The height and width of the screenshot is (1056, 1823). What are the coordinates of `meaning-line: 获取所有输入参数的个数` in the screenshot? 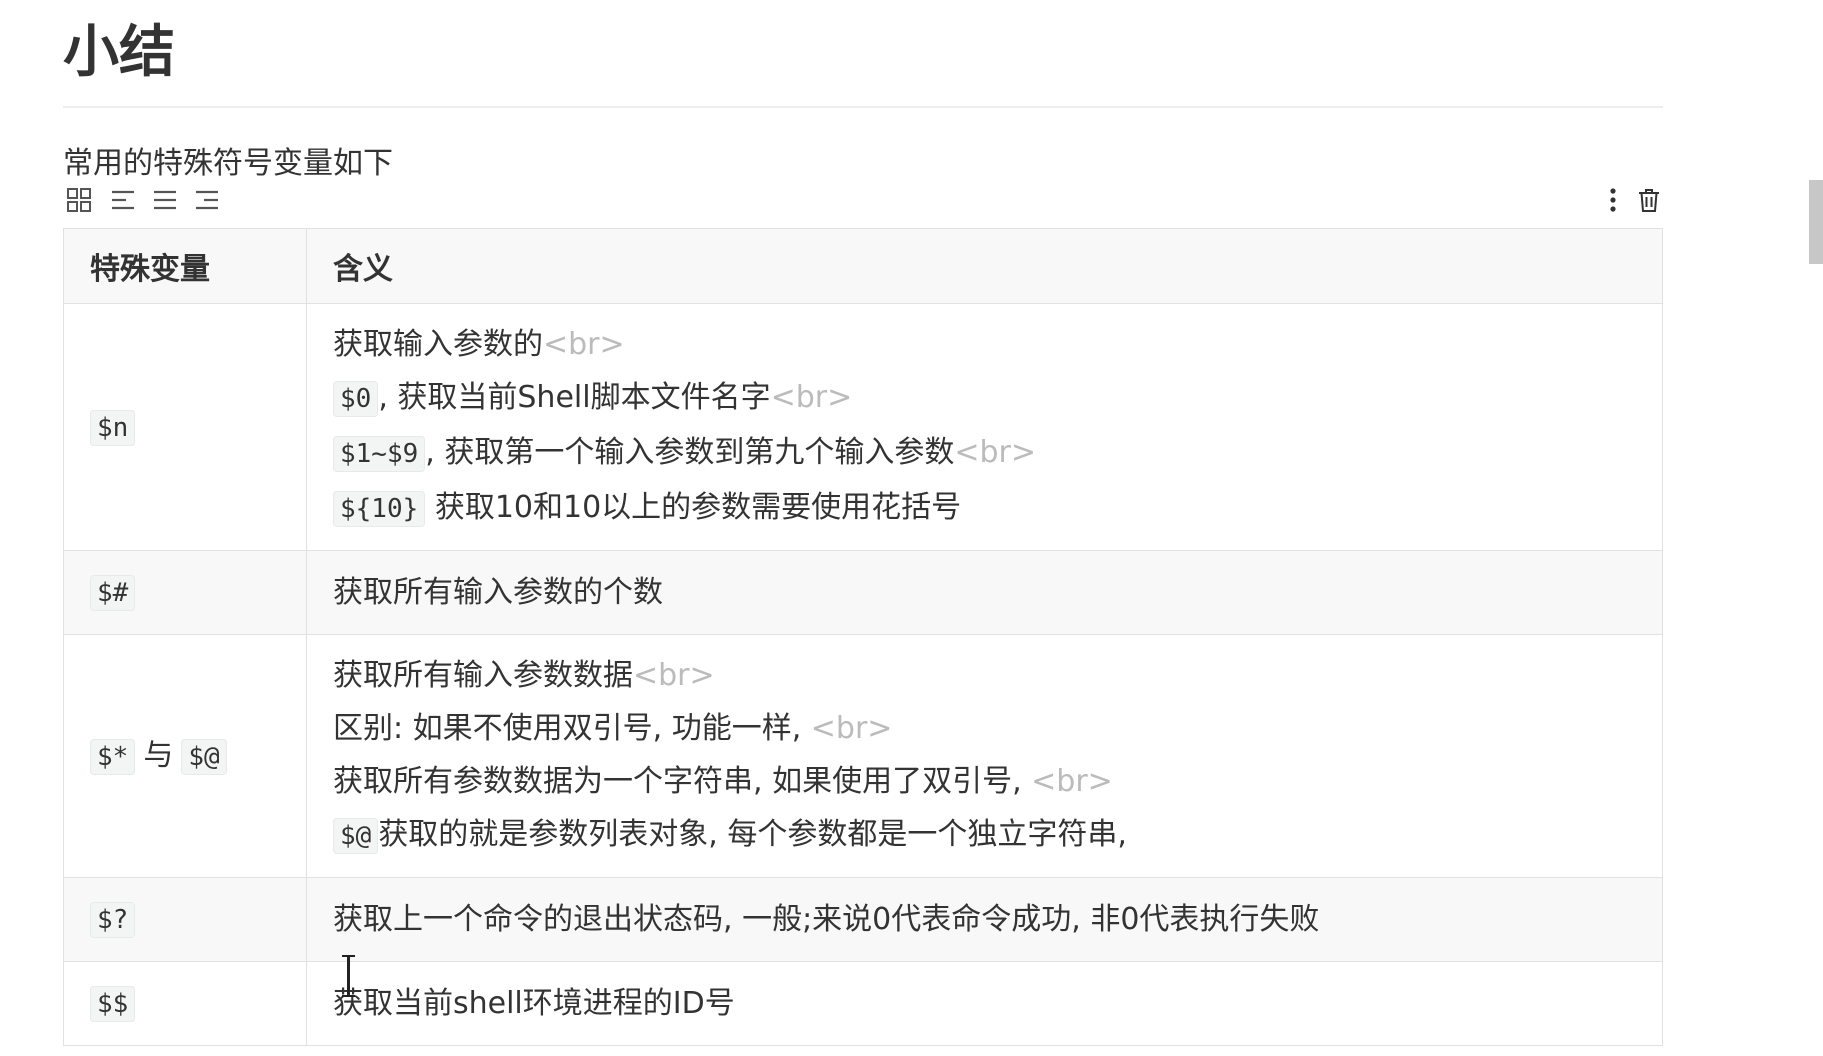 It's located at (984, 592).